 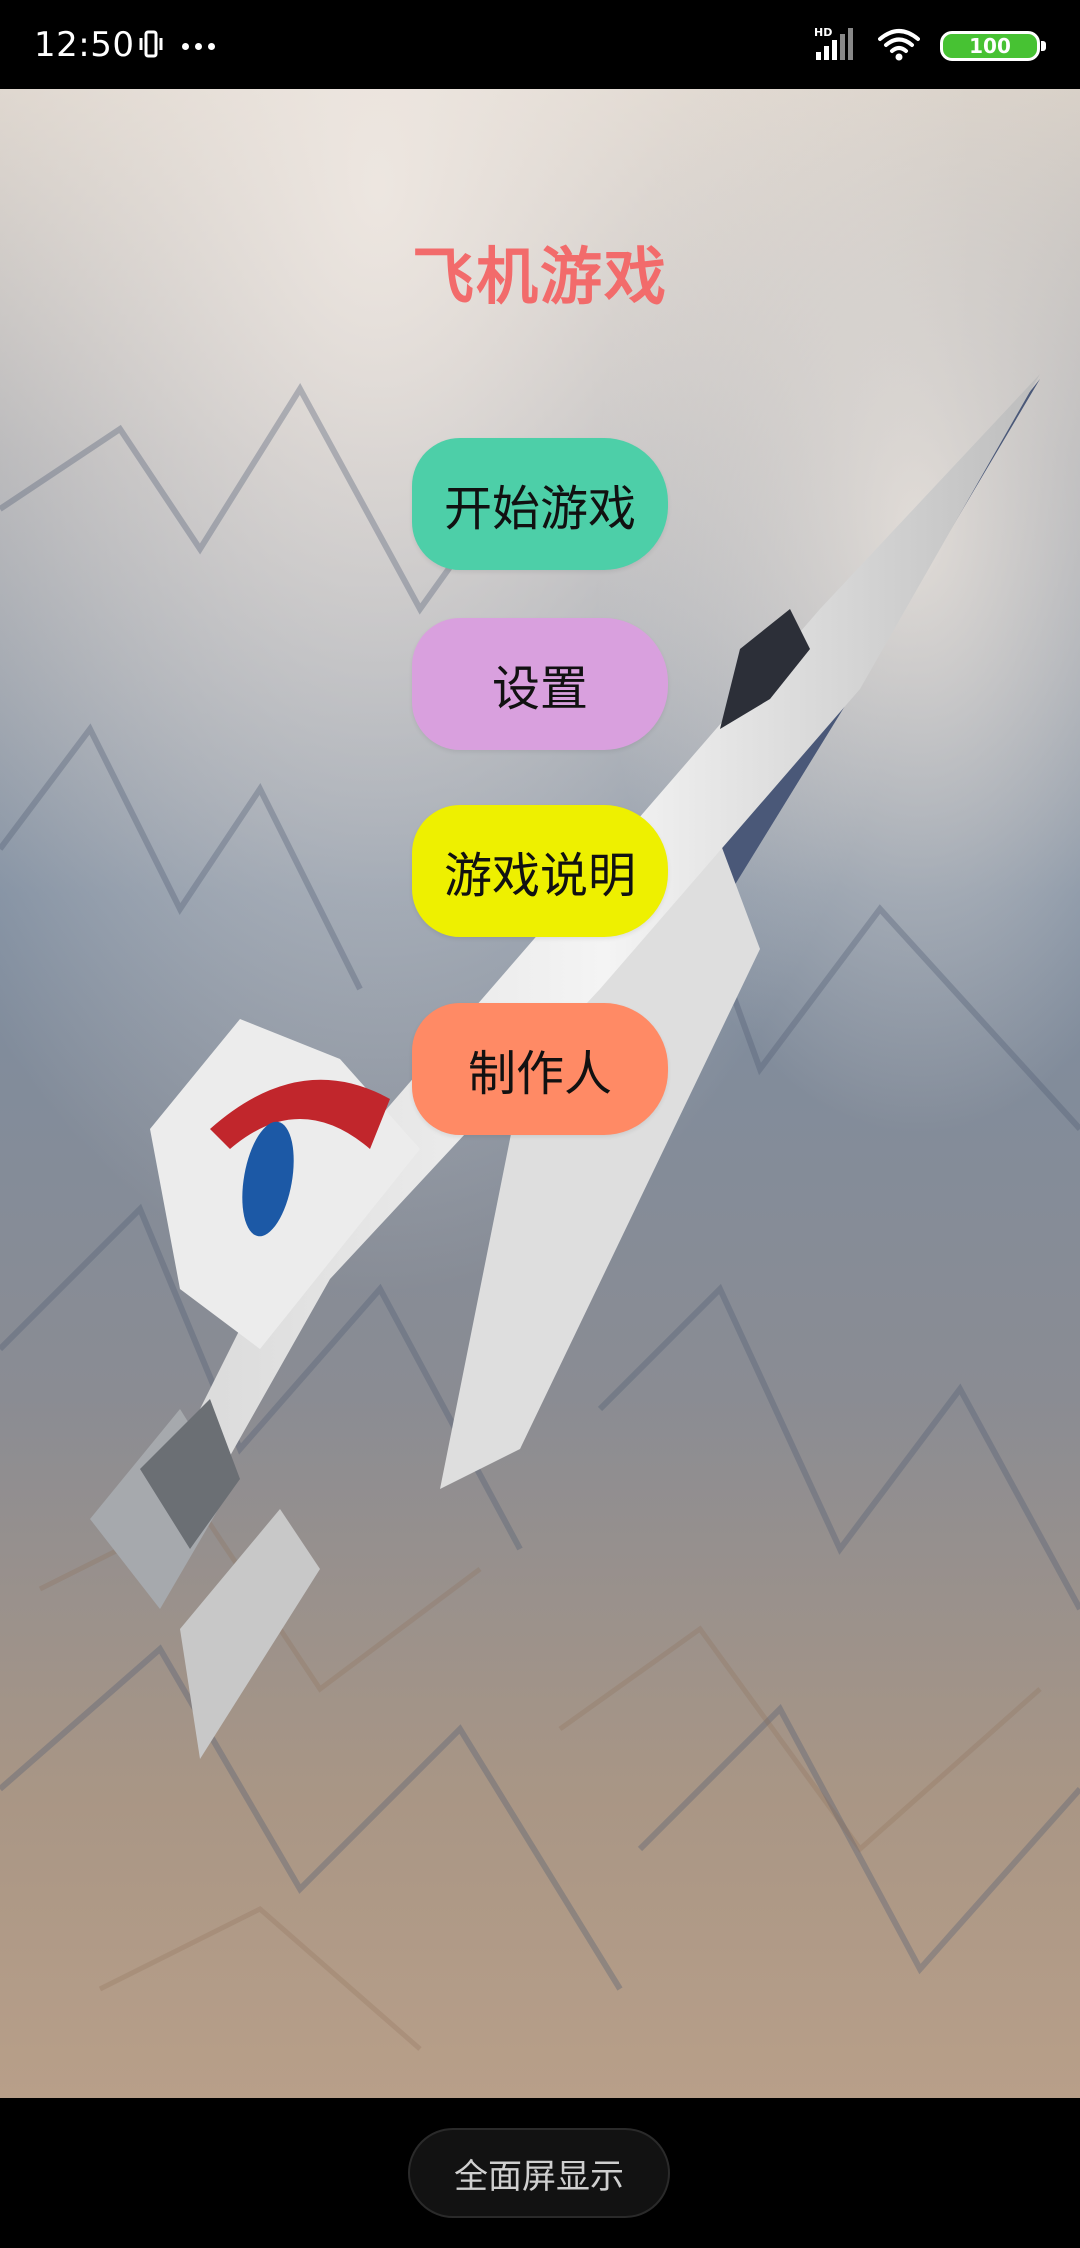 I want to click on bottom-bar: 全面屏显示, so click(x=540, y=2173).